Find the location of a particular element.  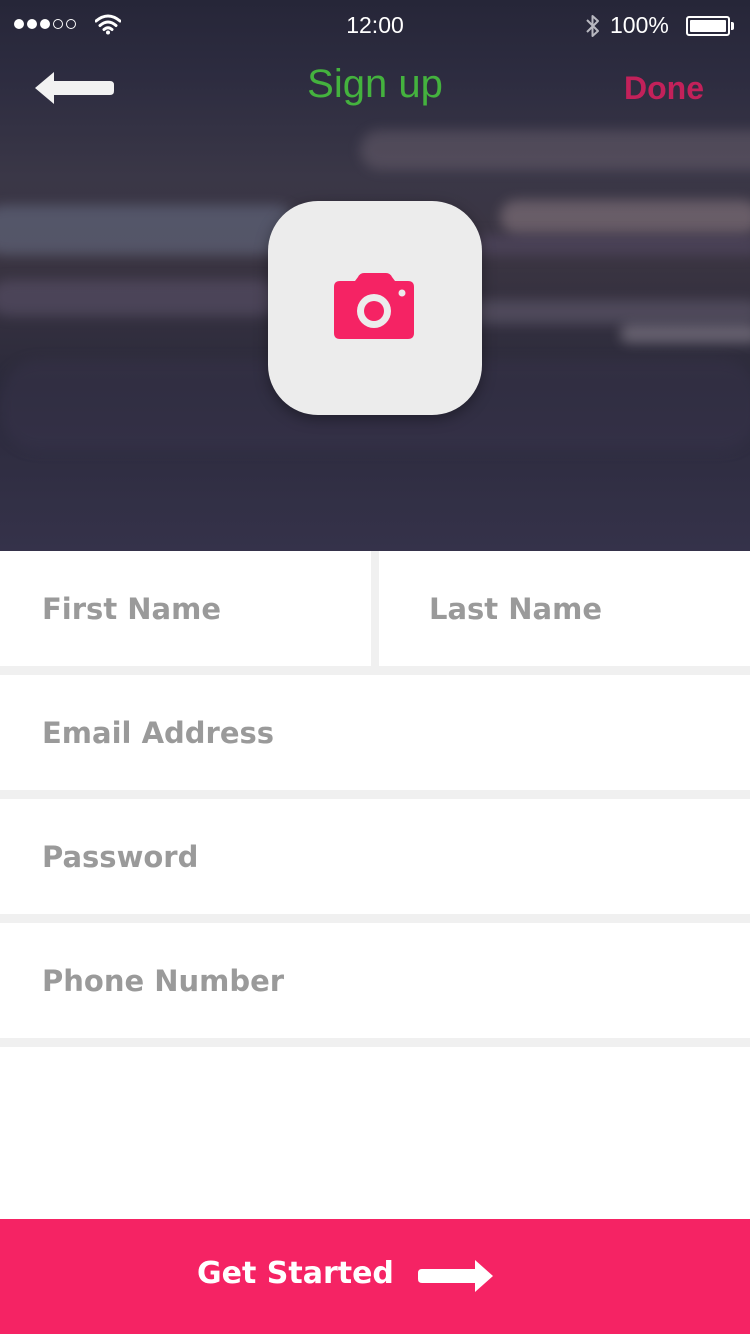

profile-photo-picker is located at coordinates (375, 308).